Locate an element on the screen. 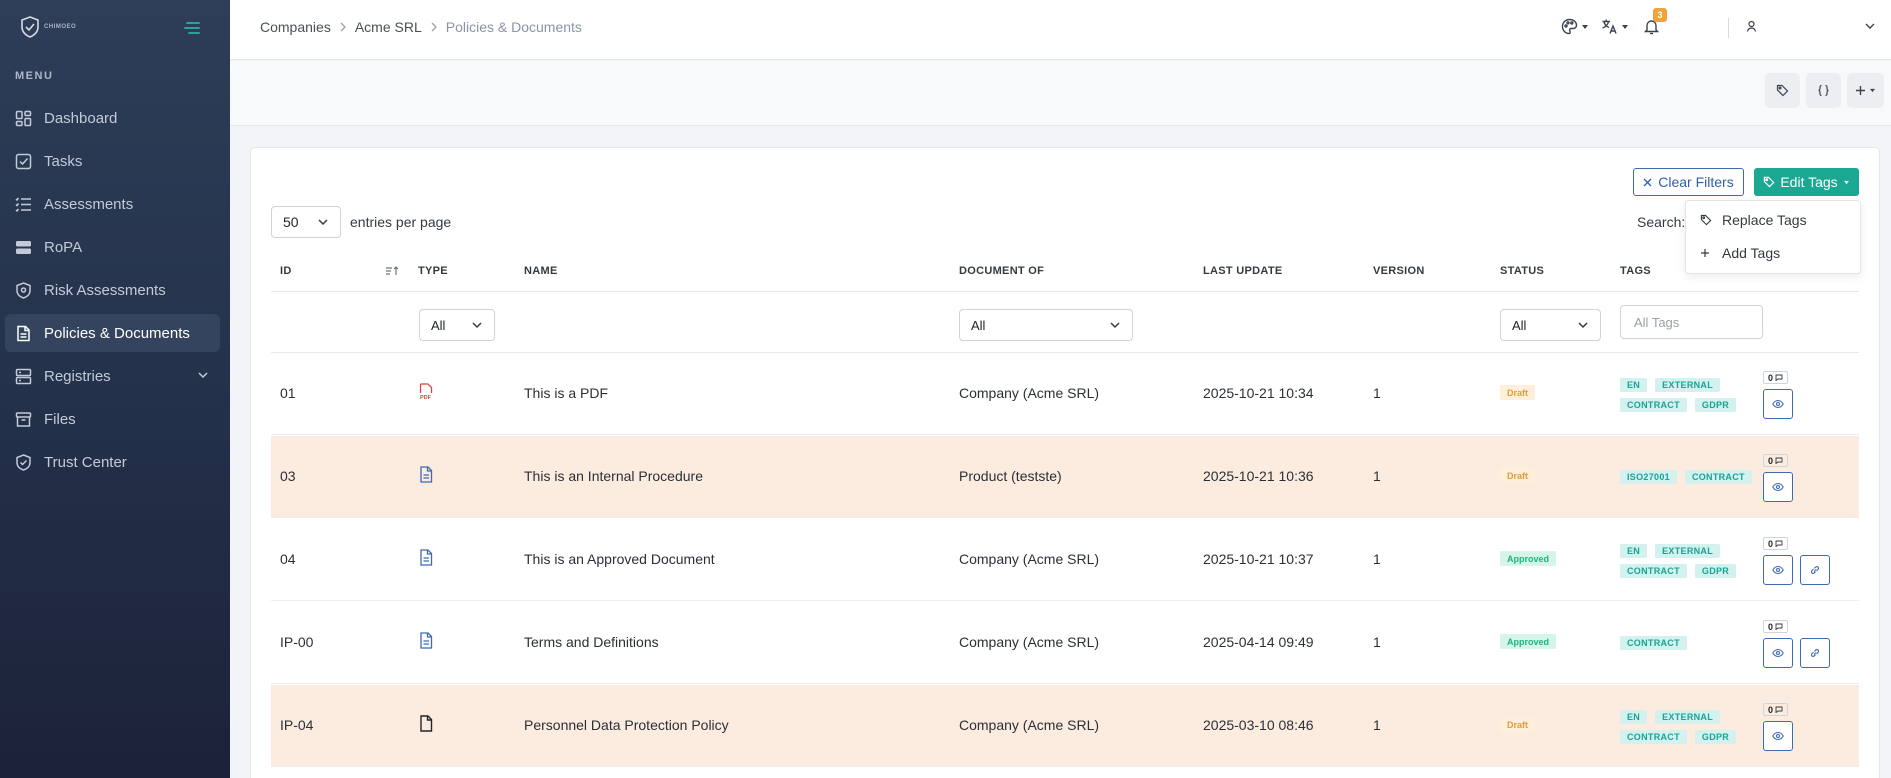  sidebar-item-risk-assessments: Risk Assessments is located at coordinates (112, 290).